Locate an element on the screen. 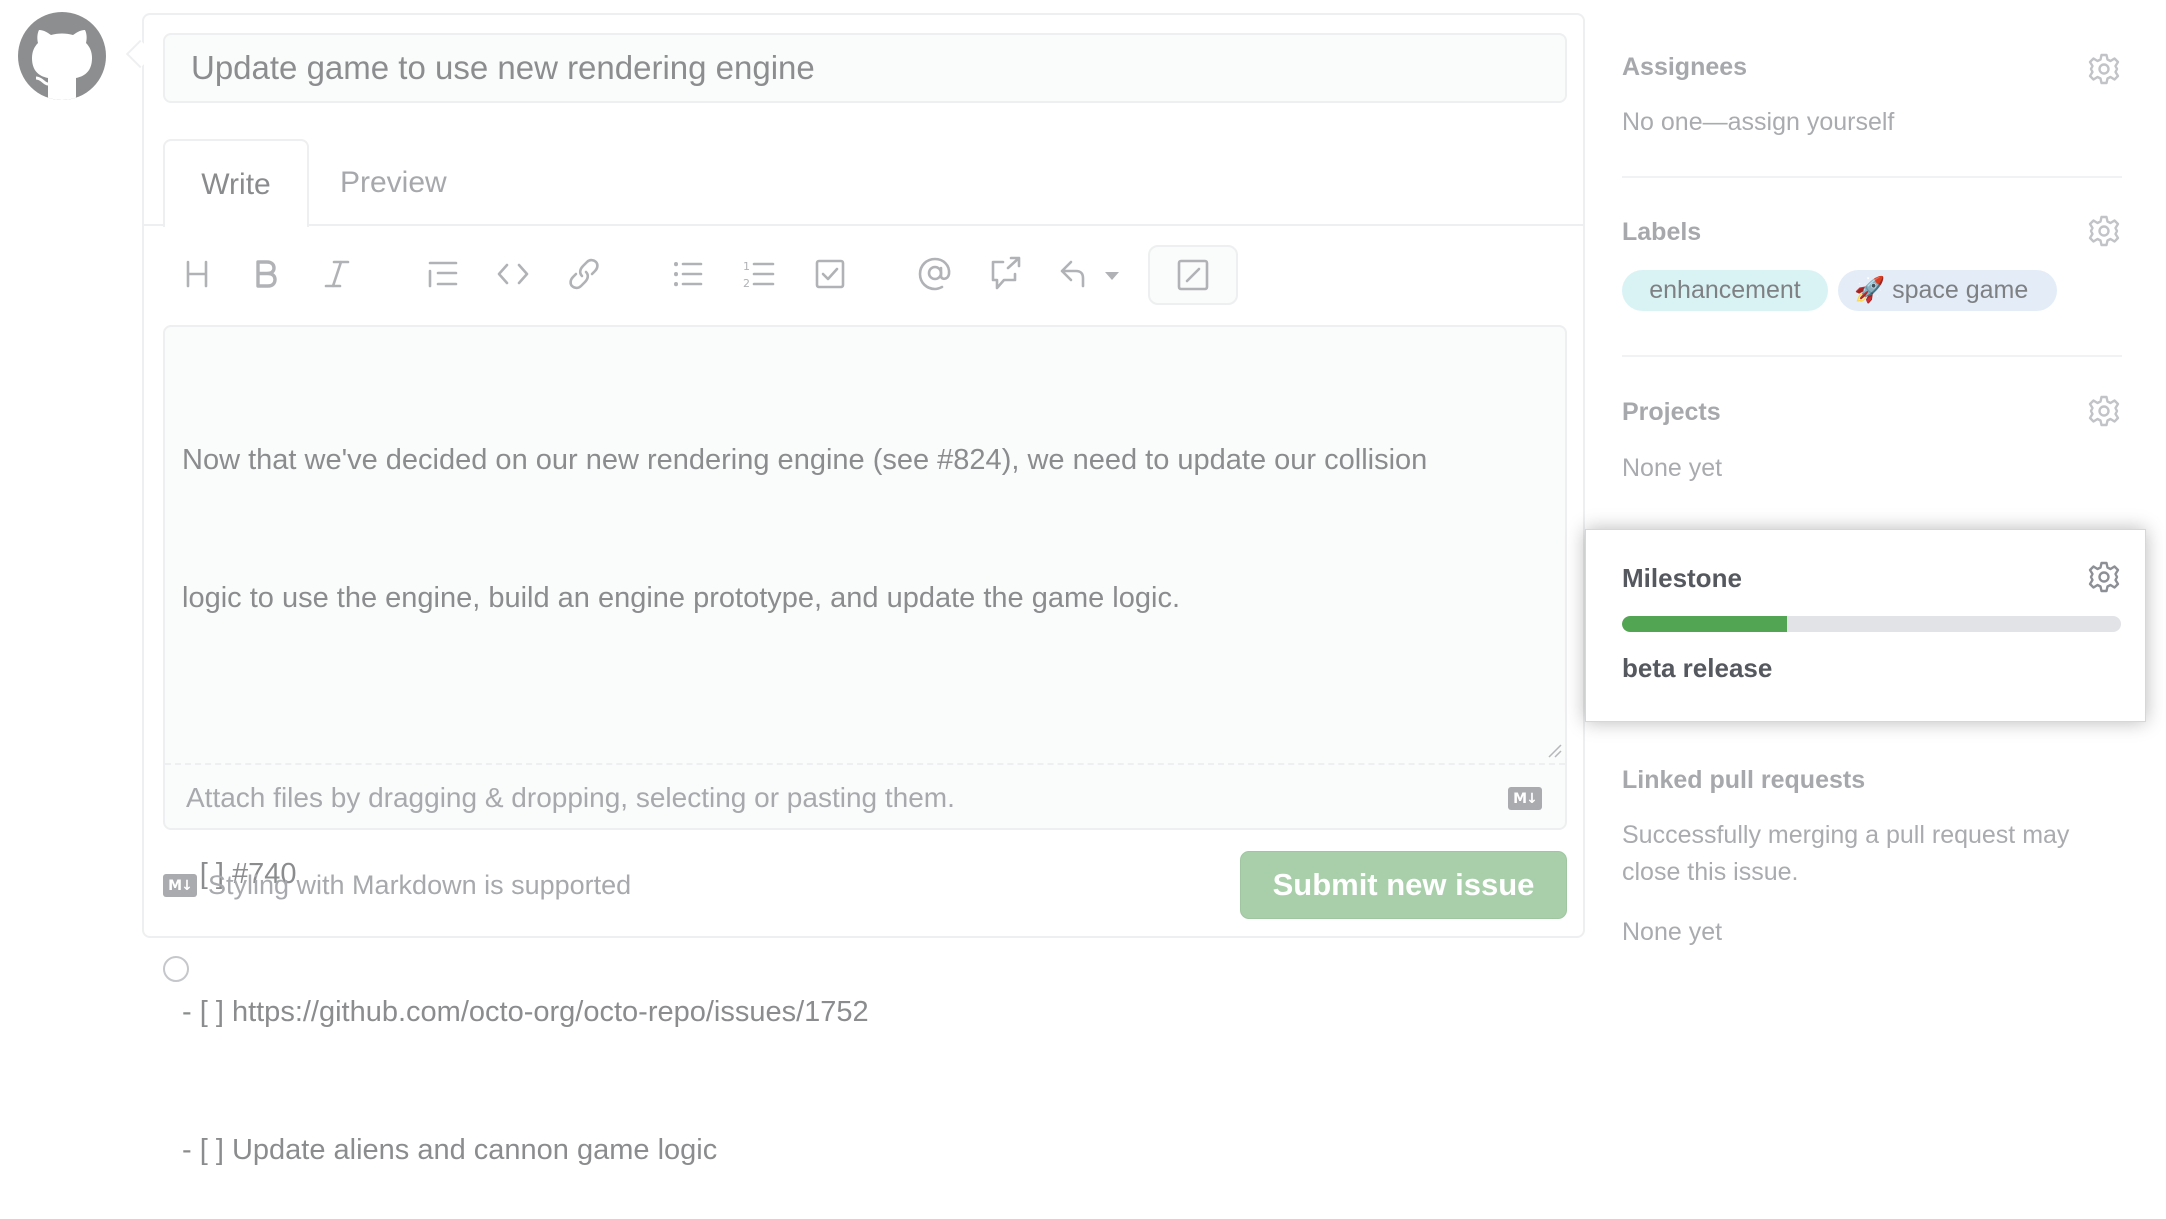 The height and width of the screenshot is (1219, 2166). link-button is located at coordinates (584, 274).